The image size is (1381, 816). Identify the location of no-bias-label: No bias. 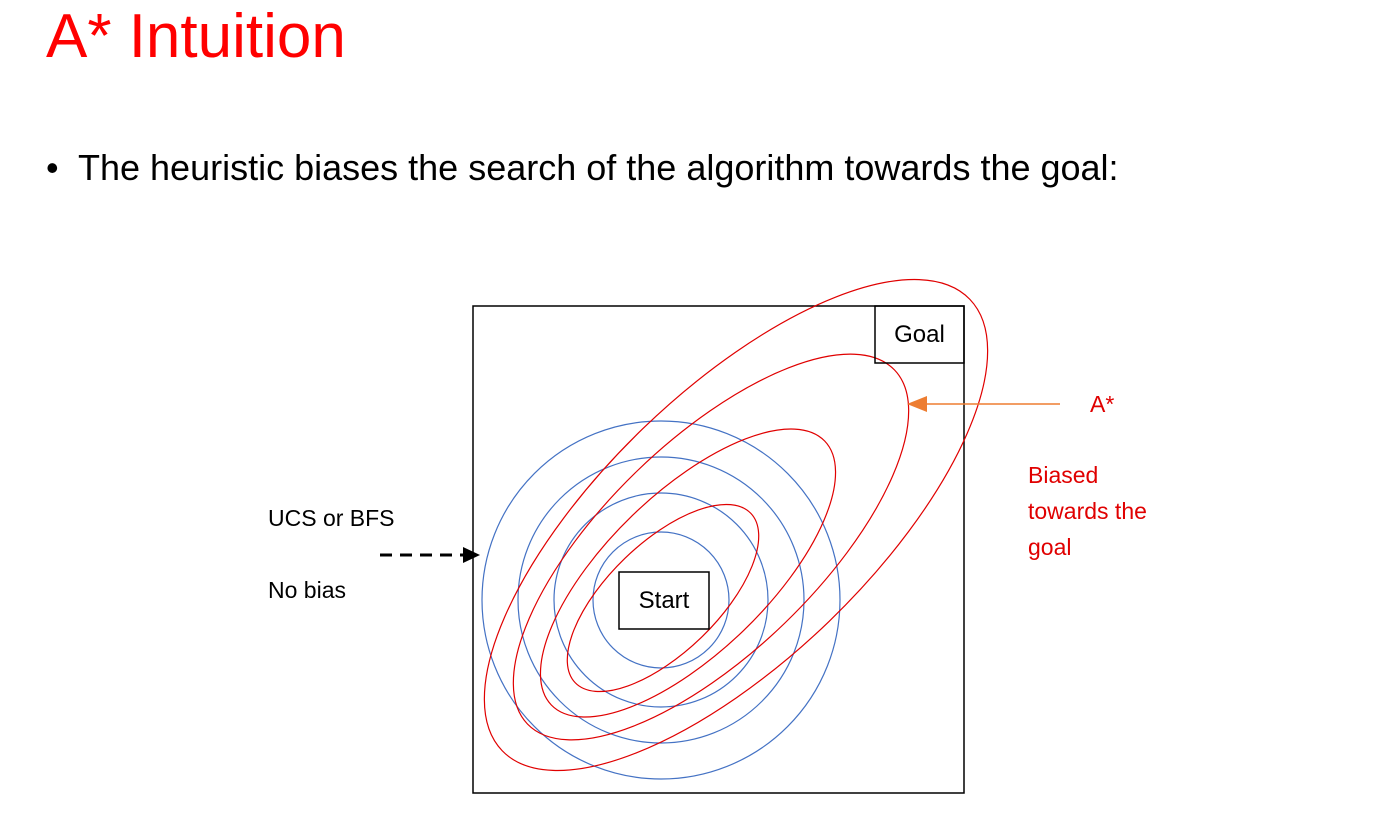
(307, 590).